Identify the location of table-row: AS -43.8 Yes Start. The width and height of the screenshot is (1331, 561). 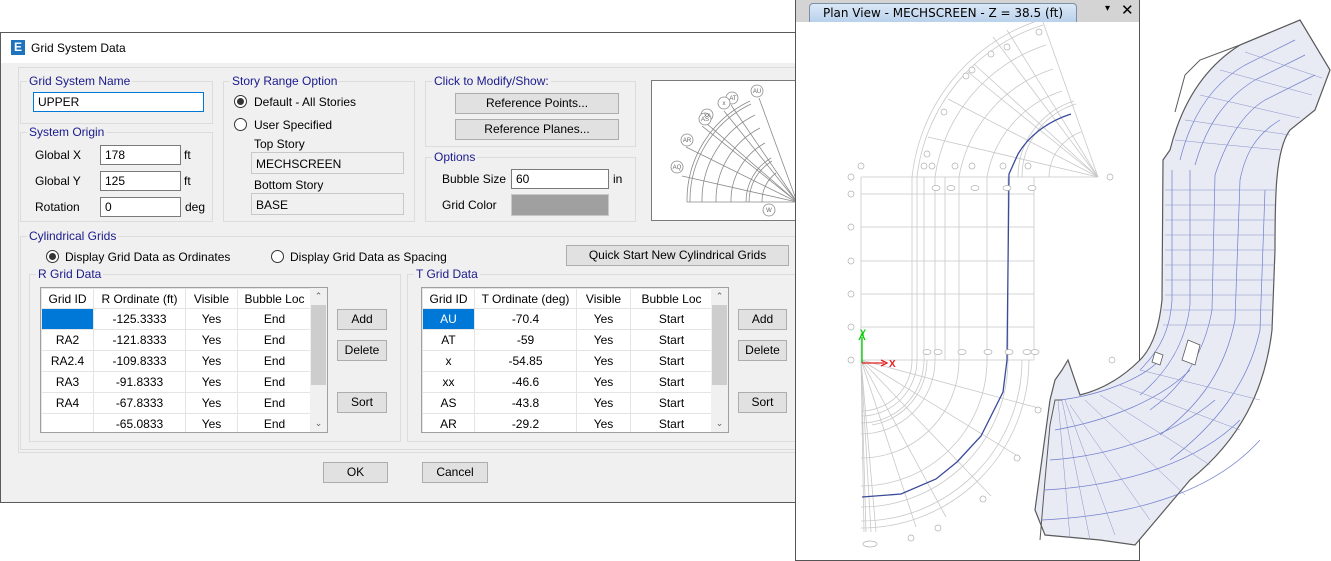
(567, 403).